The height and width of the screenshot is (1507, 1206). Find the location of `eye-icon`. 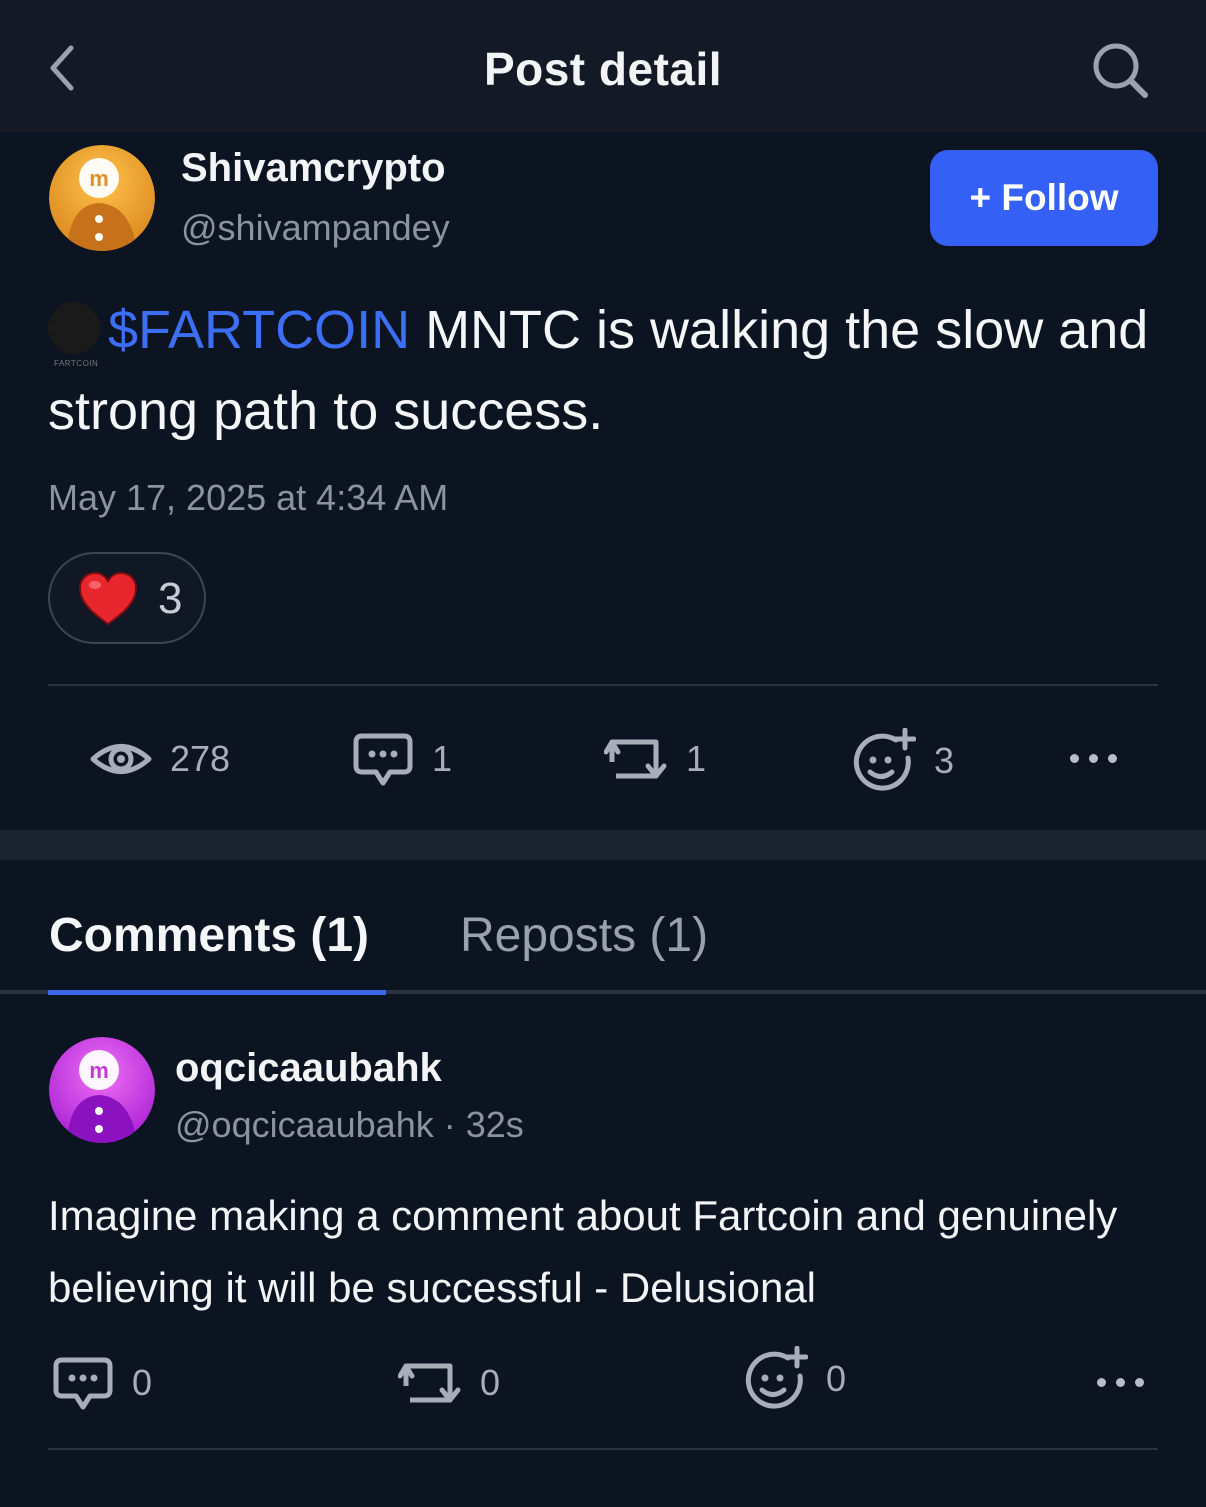

eye-icon is located at coordinates (121, 759).